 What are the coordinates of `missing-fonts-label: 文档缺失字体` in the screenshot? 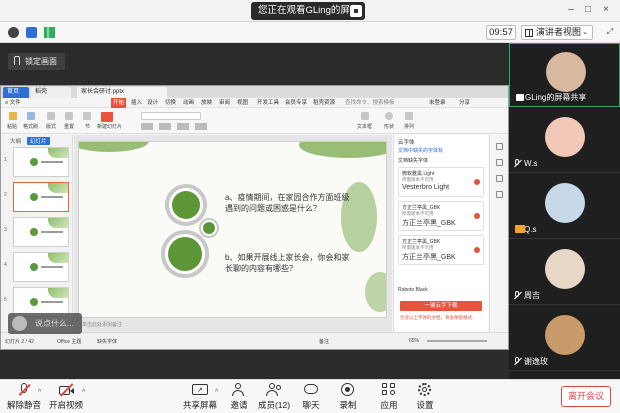 It's located at (413, 161).